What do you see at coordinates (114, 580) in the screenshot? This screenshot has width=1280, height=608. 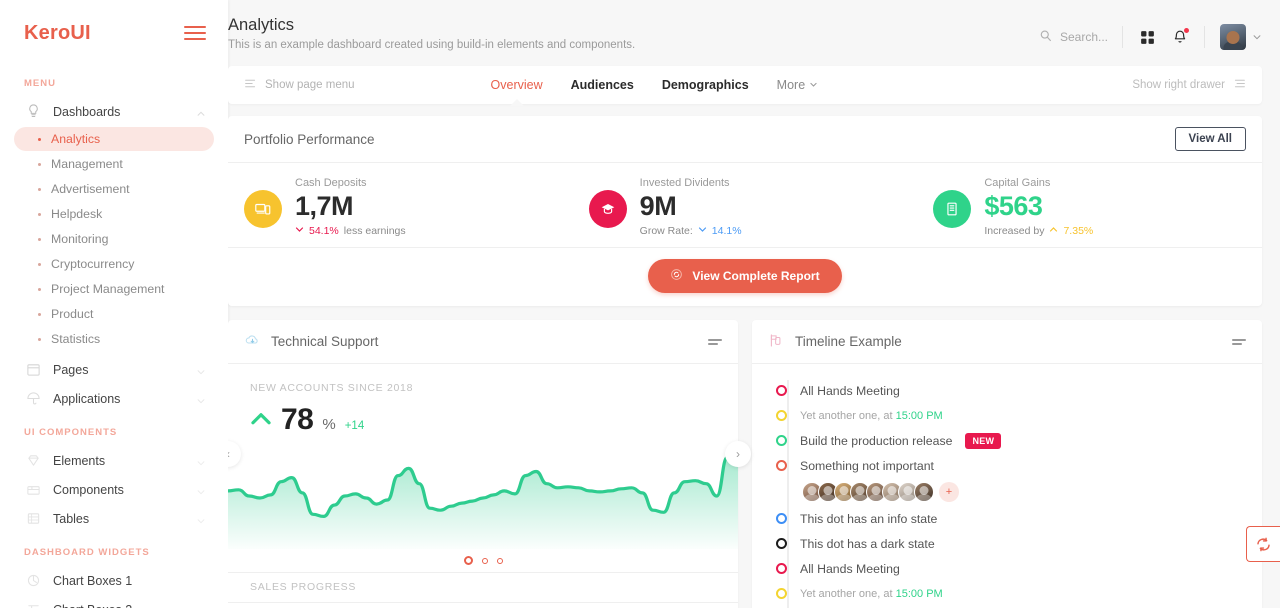 I see `sidebar-item-chart-boxes-1: Chart Boxes 1` at bounding box center [114, 580].